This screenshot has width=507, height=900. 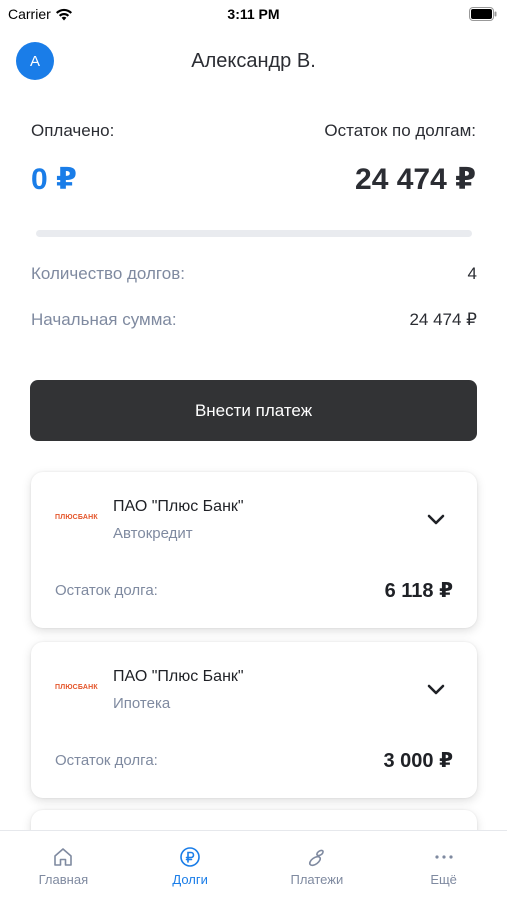 I want to click on more-icon, so click(x=444, y=857).